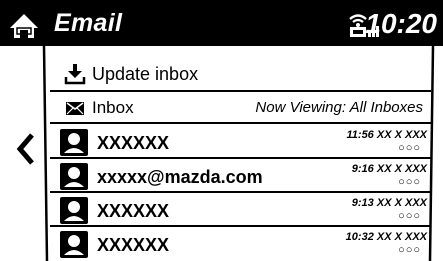 Image resolution: width=443 pixels, height=261 pixels. I want to click on email-time: 11:56 XX X XXX, so click(386, 135).